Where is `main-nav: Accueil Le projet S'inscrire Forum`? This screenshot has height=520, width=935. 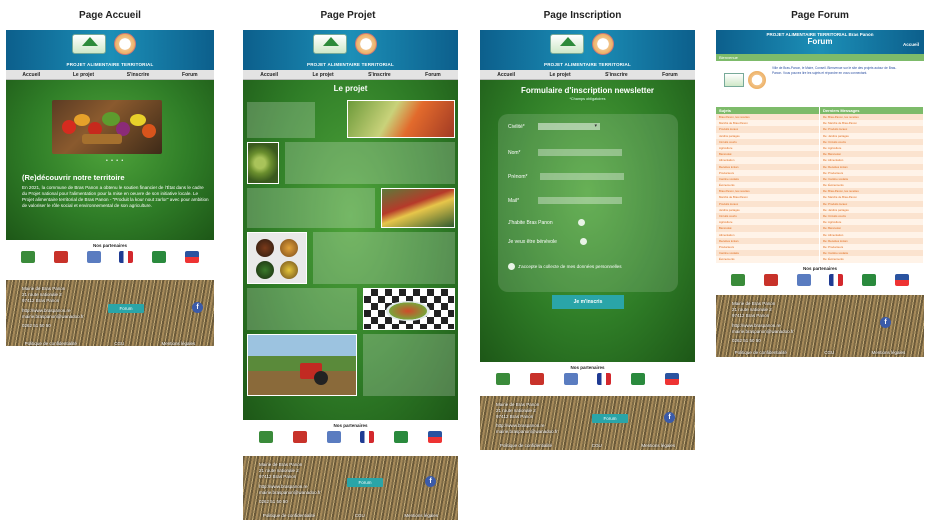
main-nav: Accueil Le projet S'inscrire Forum is located at coordinates (350, 75).